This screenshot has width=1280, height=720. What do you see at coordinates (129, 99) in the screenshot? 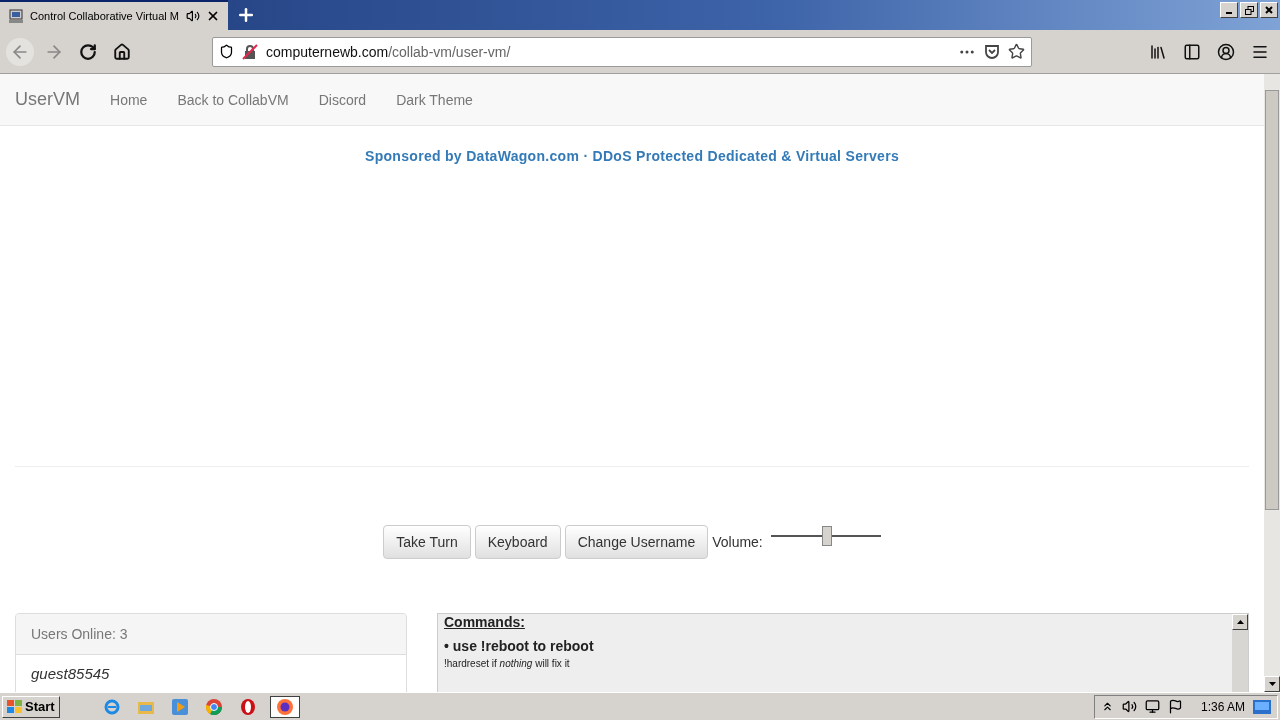
I see `nav-link: Home` at bounding box center [129, 99].